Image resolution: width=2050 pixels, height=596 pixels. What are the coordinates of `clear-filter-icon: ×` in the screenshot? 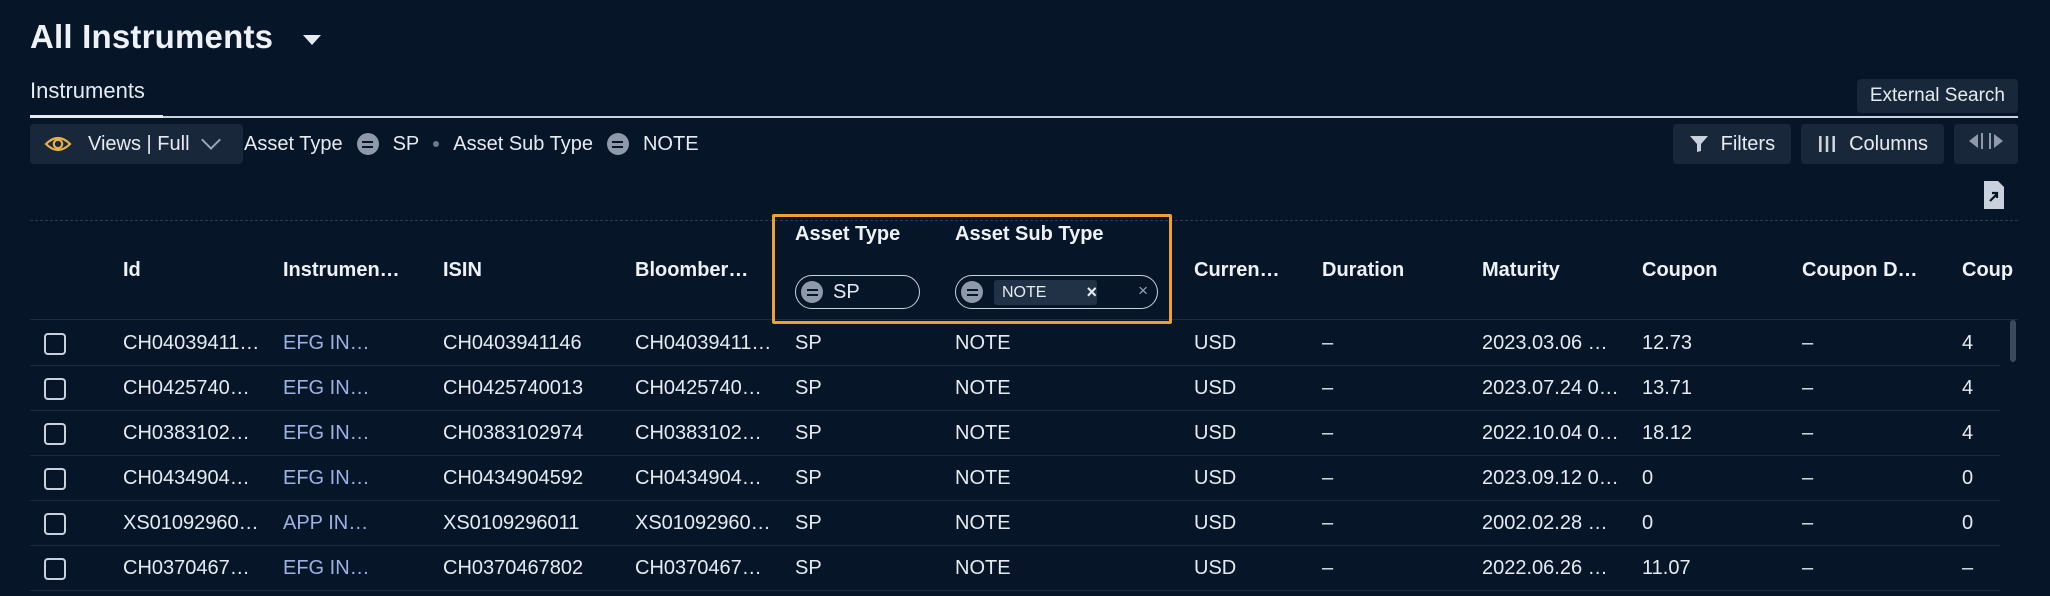 It's located at (1143, 291).